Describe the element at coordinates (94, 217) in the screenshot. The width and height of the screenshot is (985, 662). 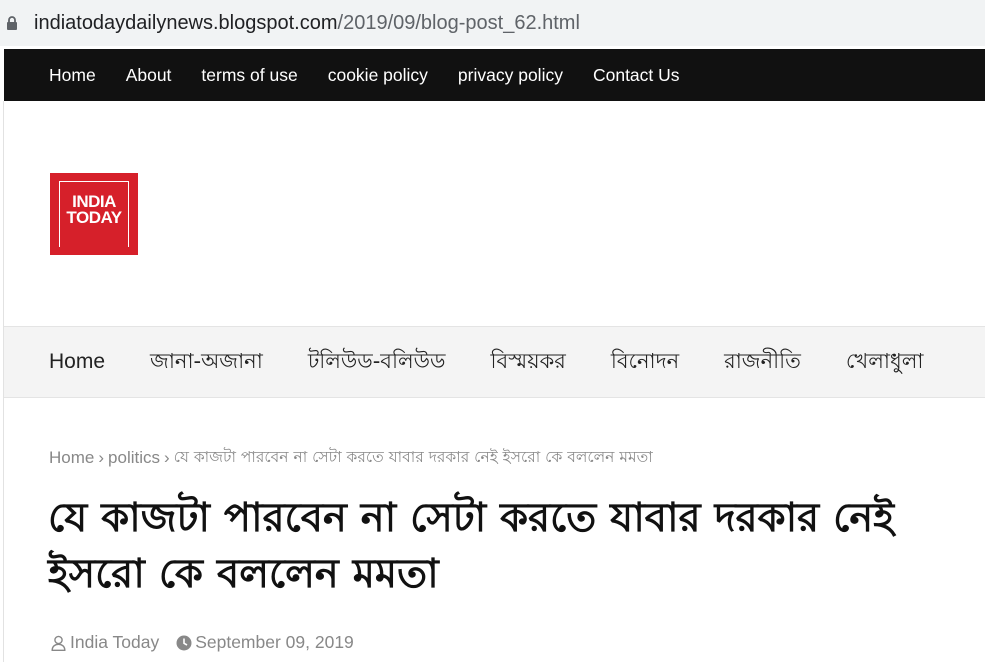
I see `logo-line-2: TODAY` at that location.